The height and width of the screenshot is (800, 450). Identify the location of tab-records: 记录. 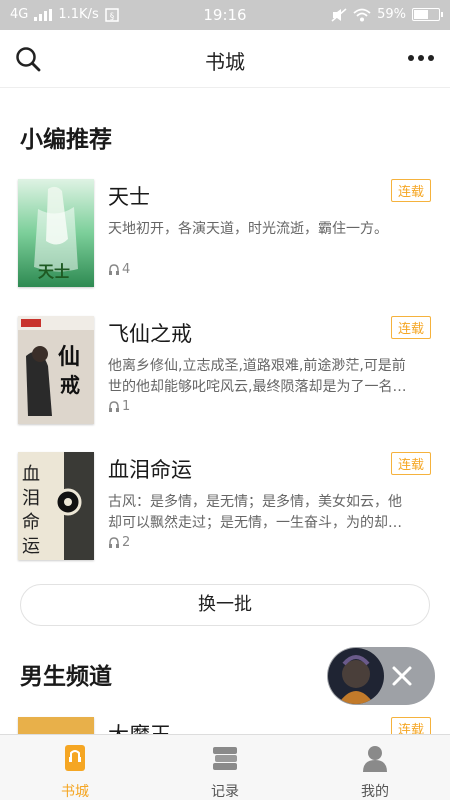
(225, 767).